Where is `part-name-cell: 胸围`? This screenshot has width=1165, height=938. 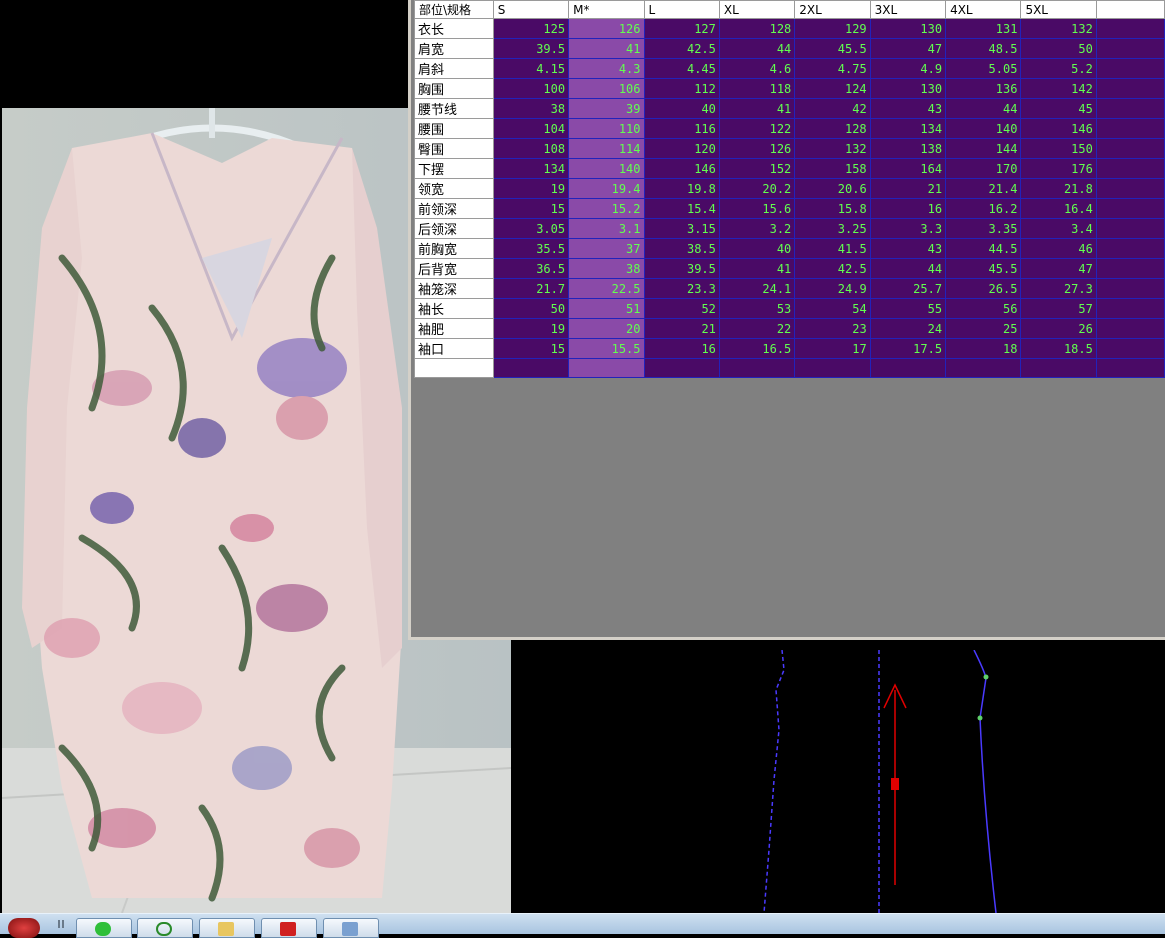
part-name-cell: 胸围 is located at coordinates (454, 88).